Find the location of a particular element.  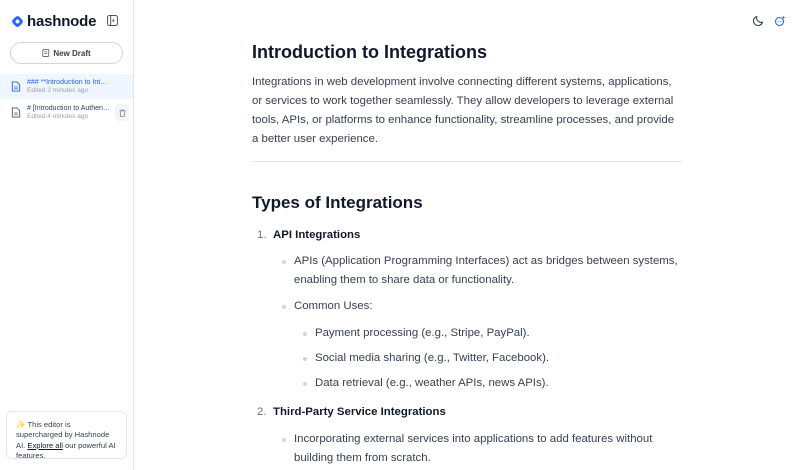

collapse-sidebar-icon is located at coordinates (112, 20).